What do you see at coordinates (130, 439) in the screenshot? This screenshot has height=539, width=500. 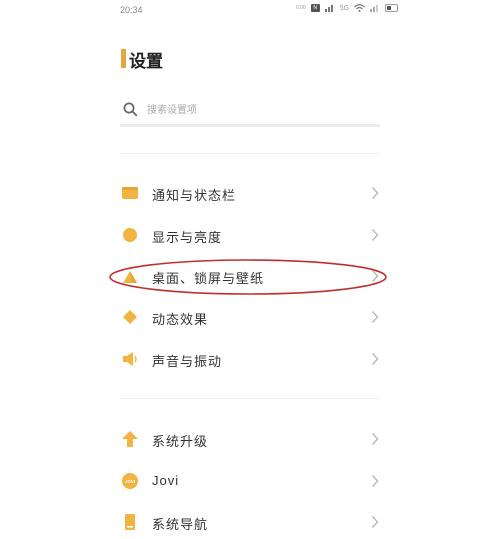 I see `upgrade-icon` at bounding box center [130, 439].